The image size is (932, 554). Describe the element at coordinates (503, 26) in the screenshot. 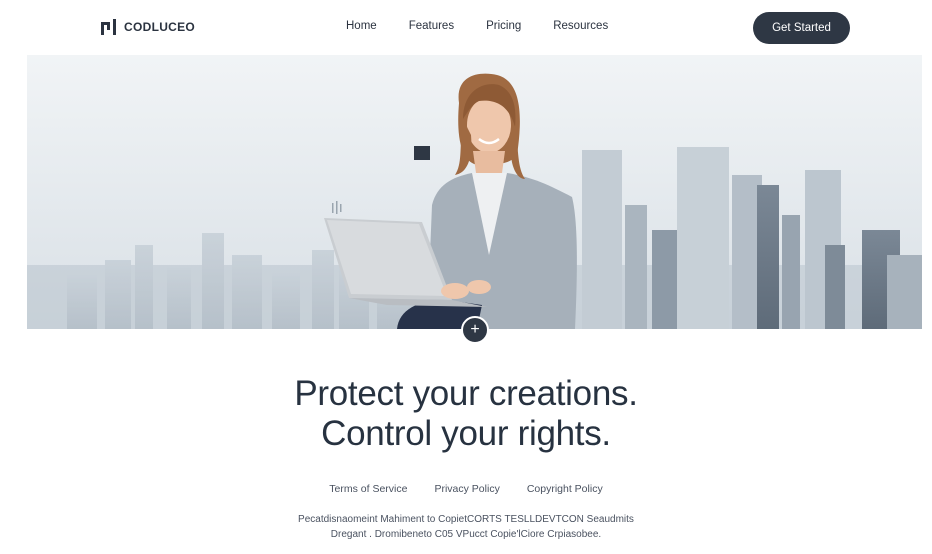

I see `nav-pricing: Pricing` at that location.